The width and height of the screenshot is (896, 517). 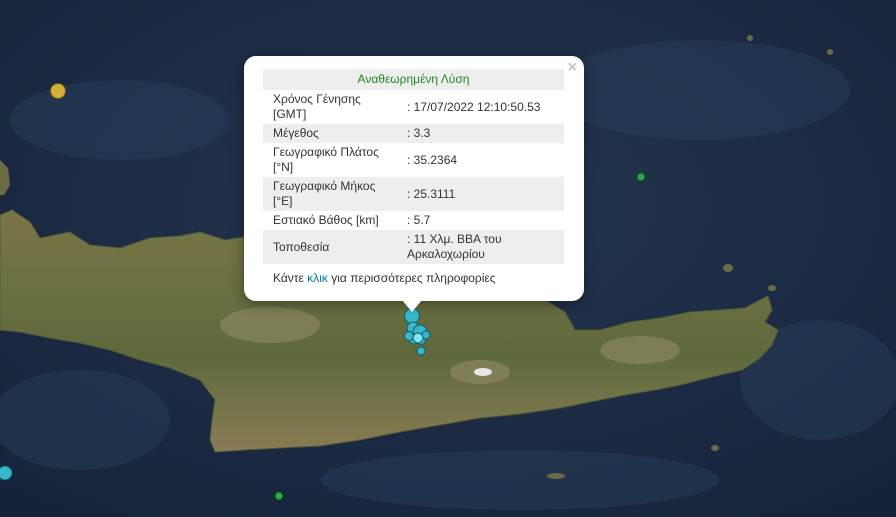 What do you see at coordinates (480, 133) in the screenshot?
I see `row-value: : 3.3` at bounding box center [480, 133].